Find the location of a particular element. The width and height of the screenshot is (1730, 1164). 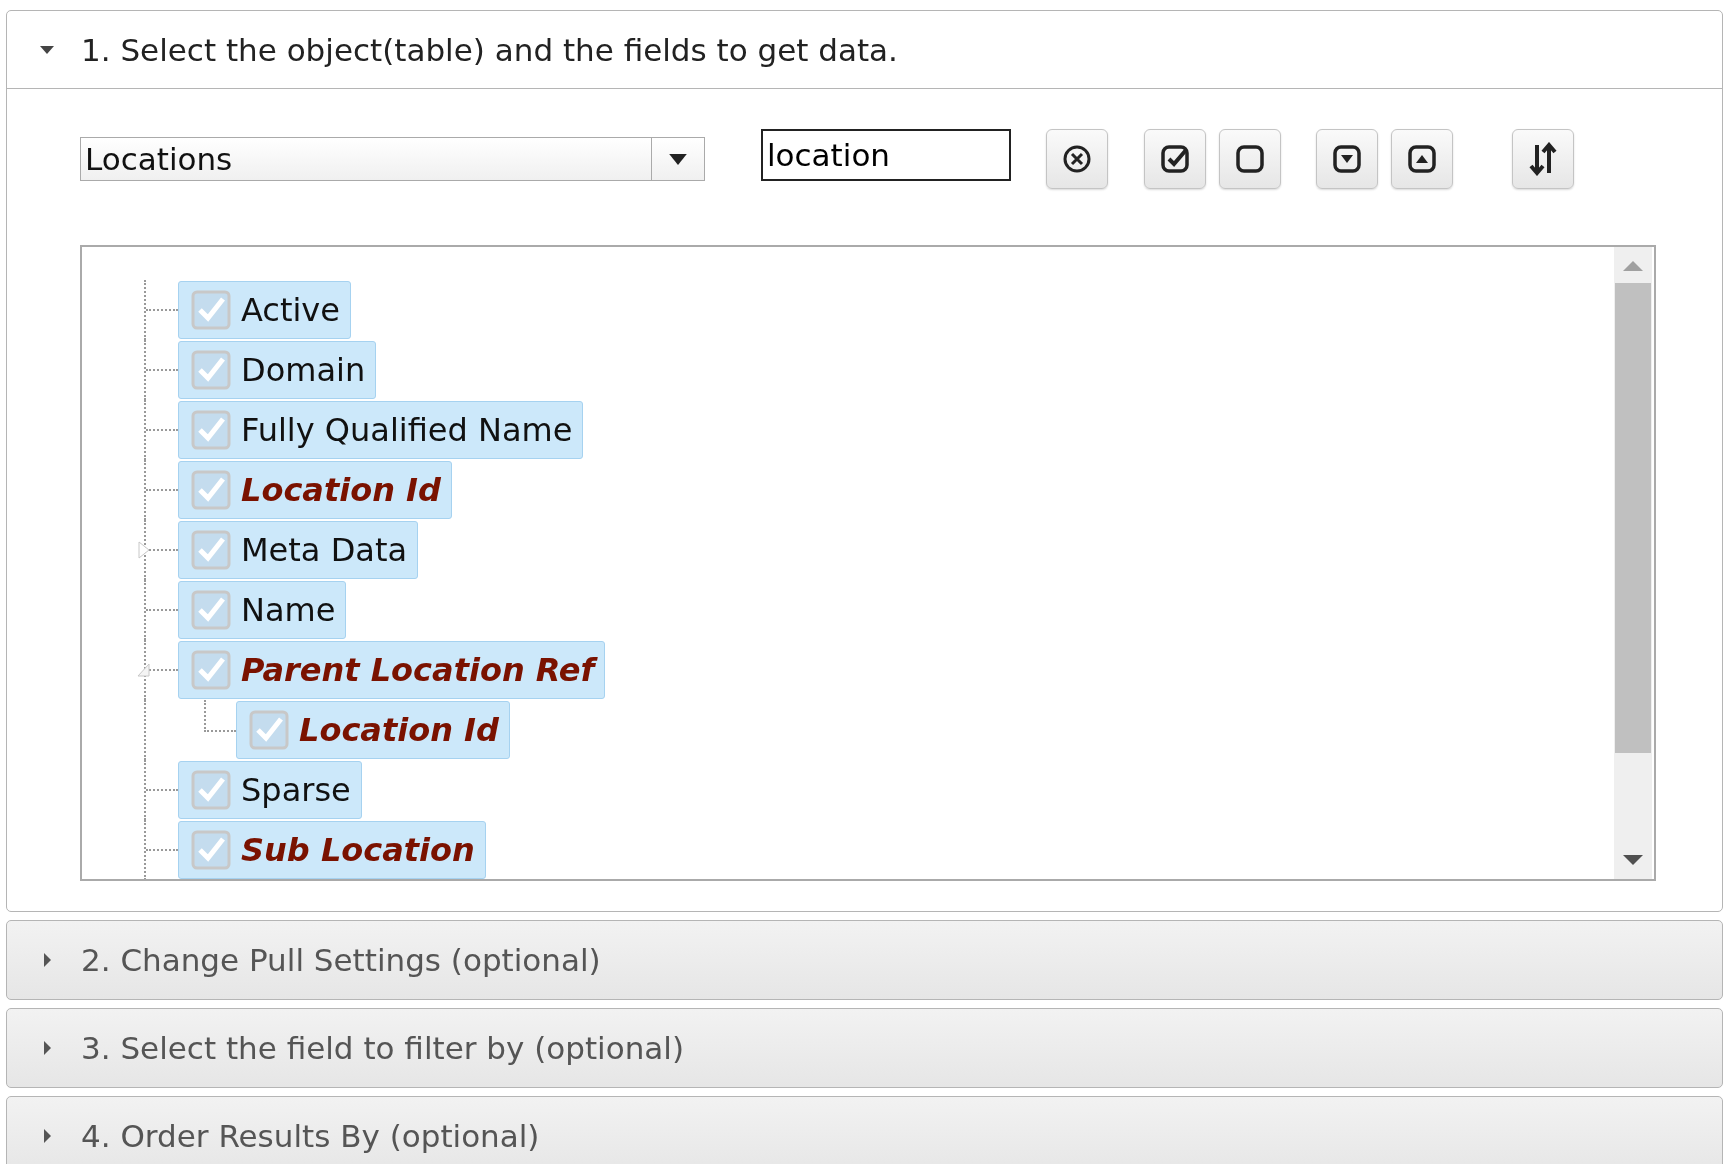

tree-item: Sparse is located at coordinates (270, 790).